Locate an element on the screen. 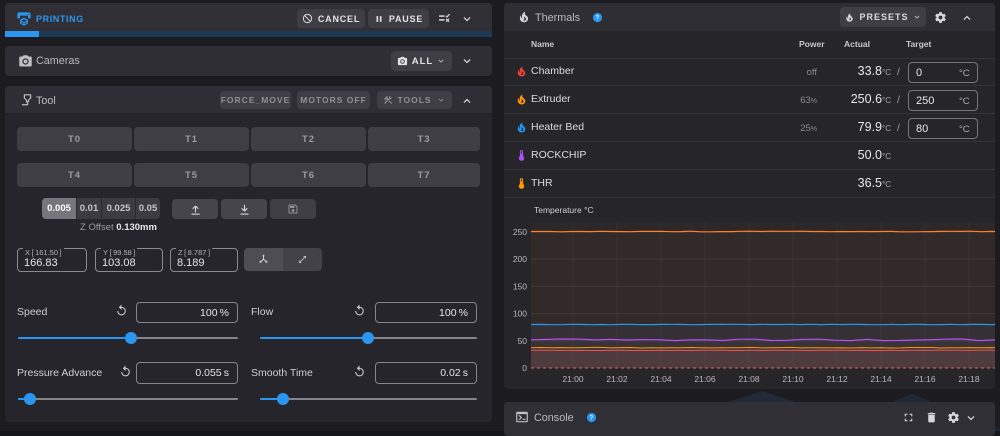 The height and width of the screenshot is (436, 1000). svg-text: 21:02 is located at coordinates (617, 379).